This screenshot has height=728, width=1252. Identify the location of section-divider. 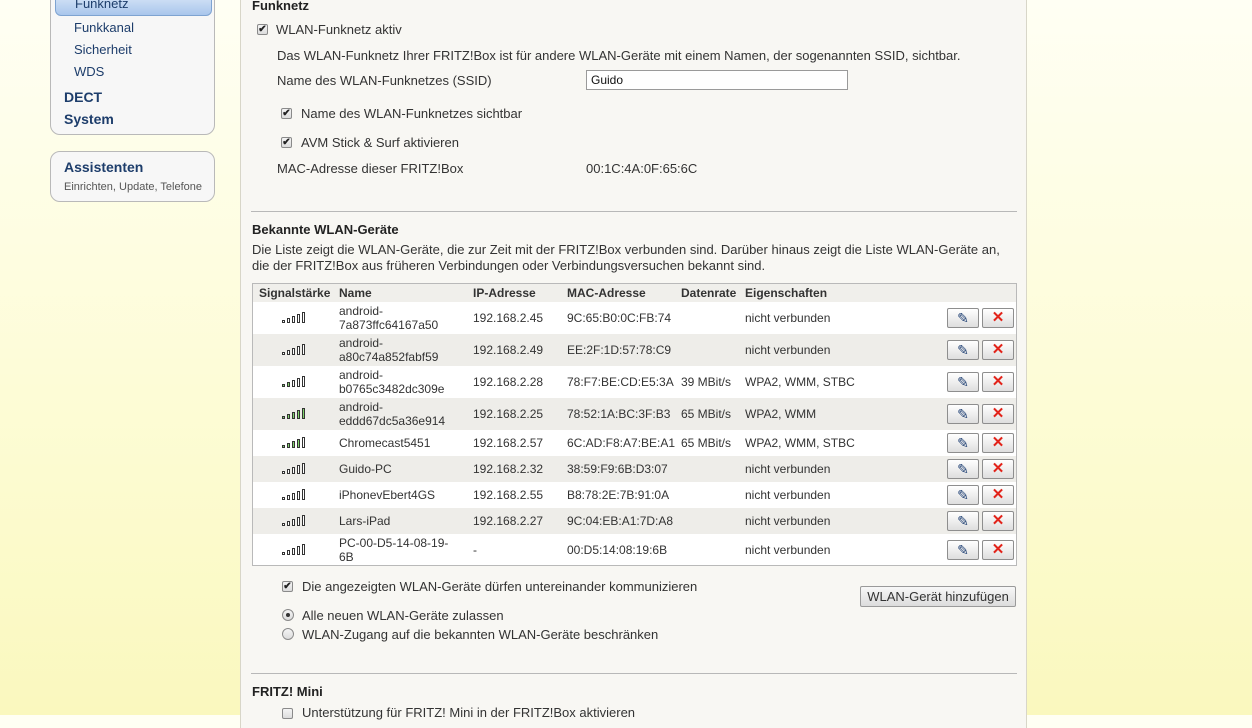
(634, 211).